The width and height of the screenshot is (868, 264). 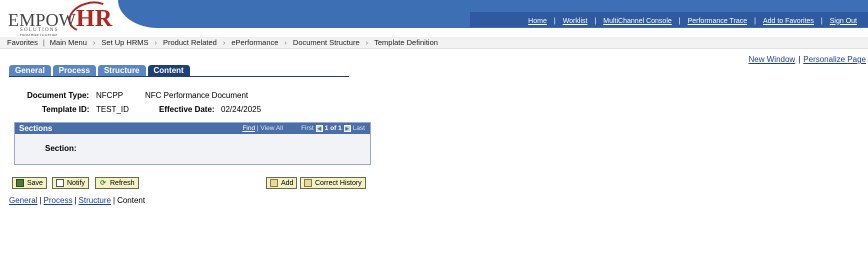 What do you see at coordinates (307, 128) in the screenshot?
I see `first-label: First` at bounding box center [307, 128].